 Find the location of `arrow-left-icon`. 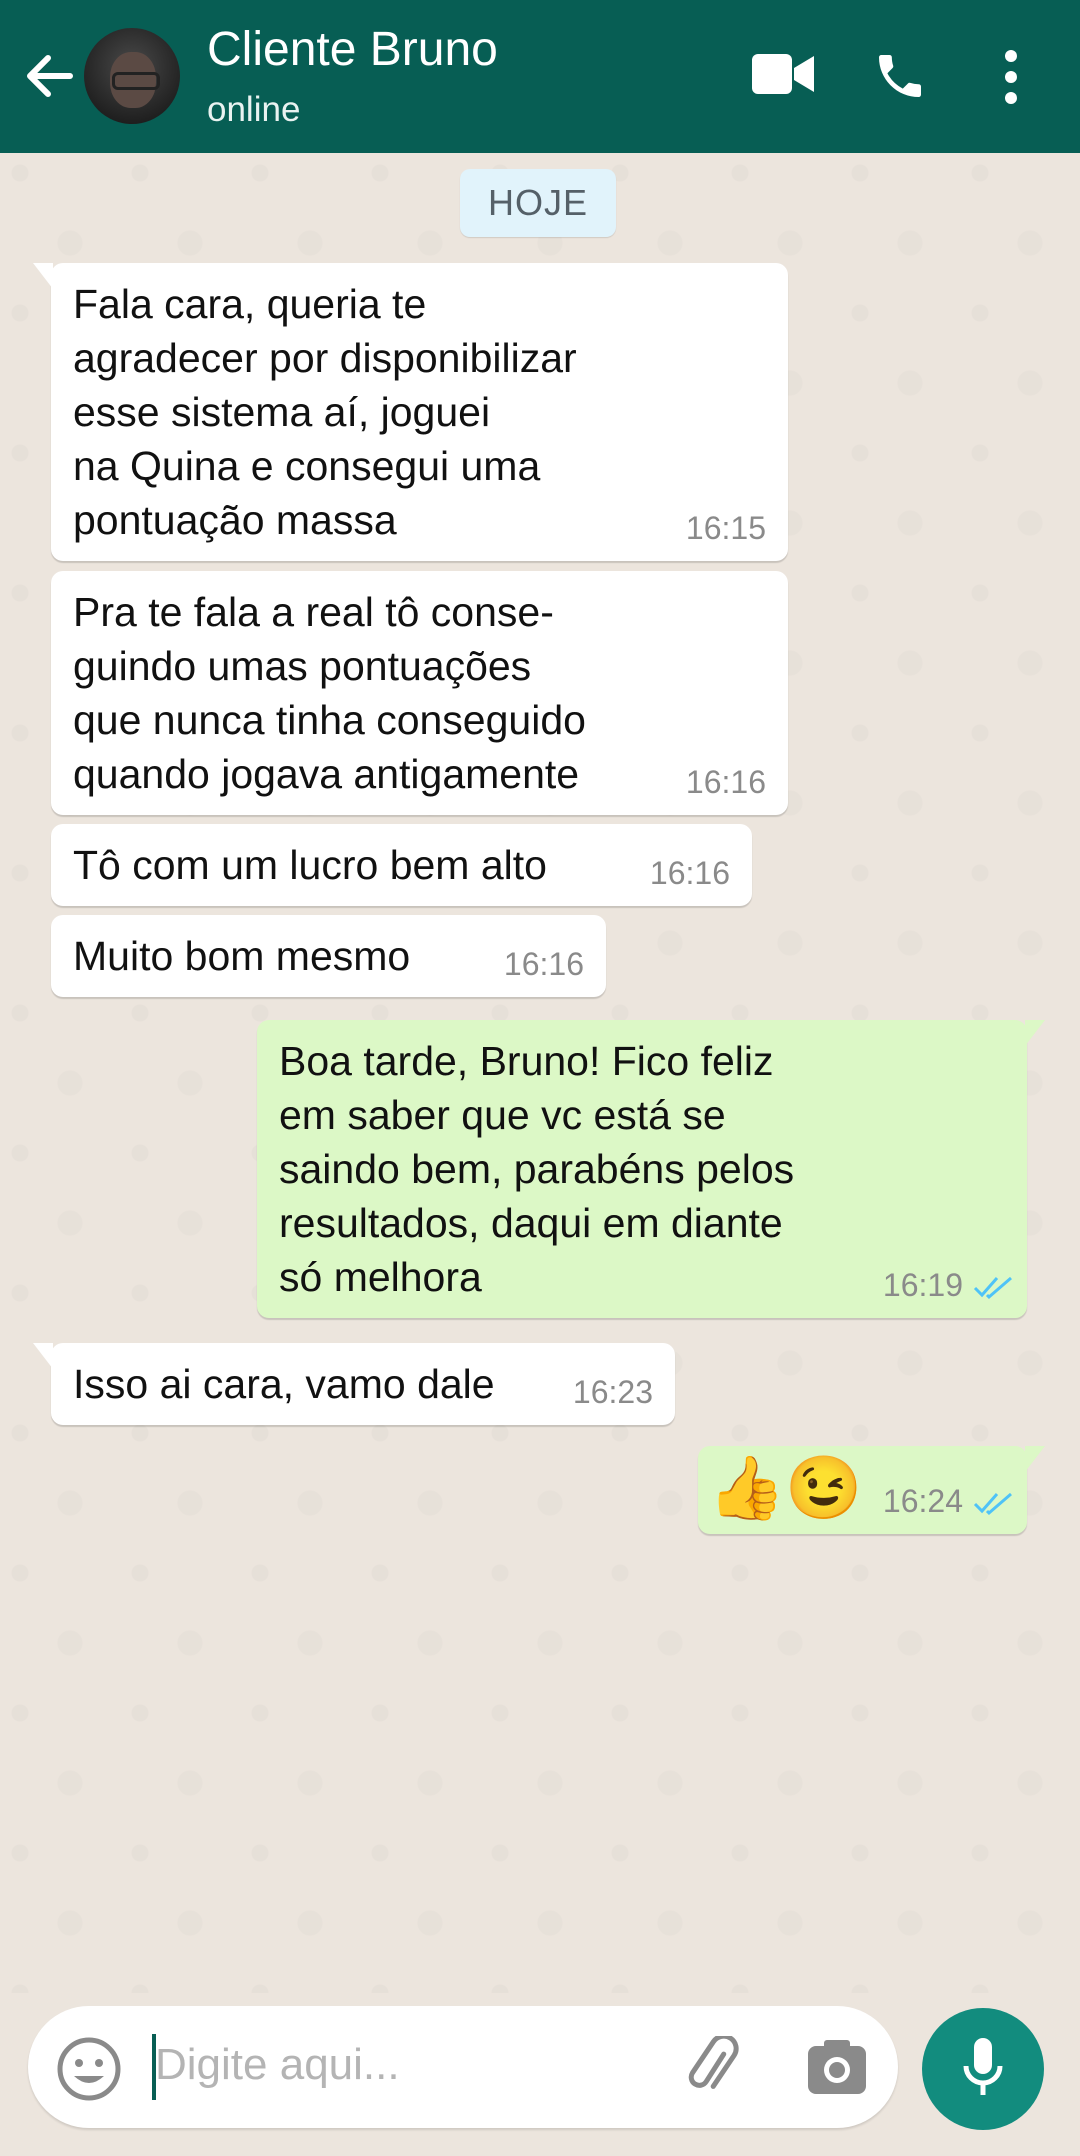

arrow-left-icon is located at coordinates (50, 76).